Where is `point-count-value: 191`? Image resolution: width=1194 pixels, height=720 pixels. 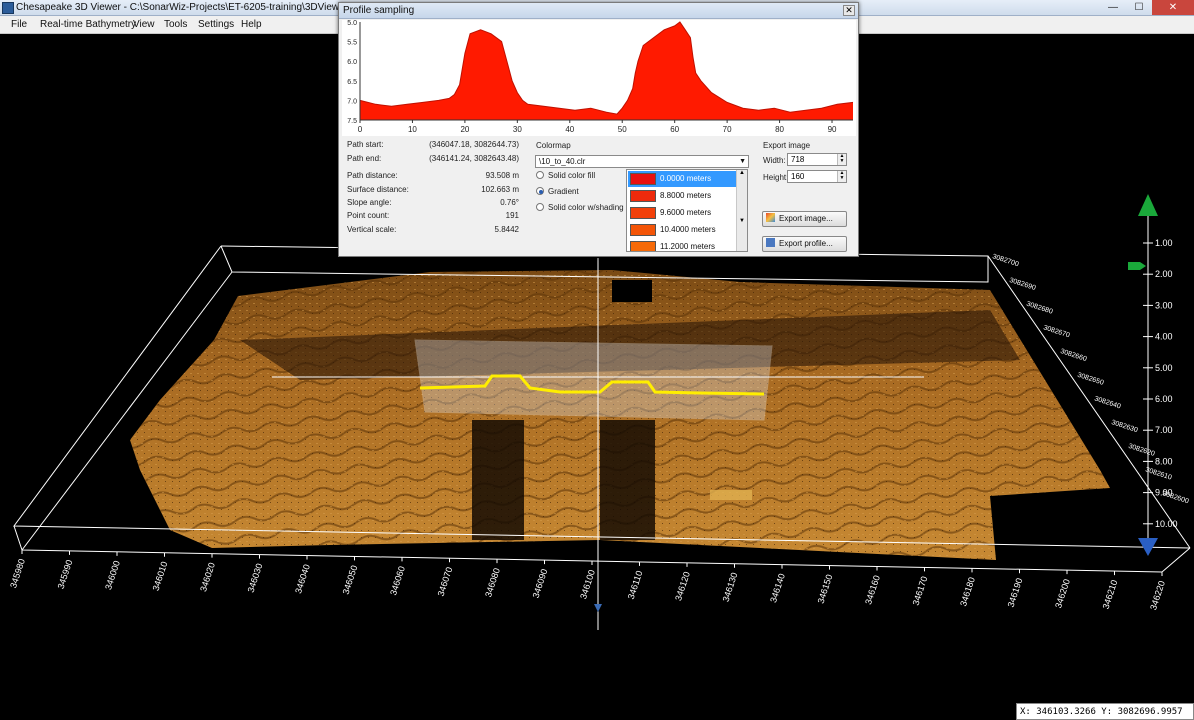
point-count-value: 191 is located at coordinates (512, 215).